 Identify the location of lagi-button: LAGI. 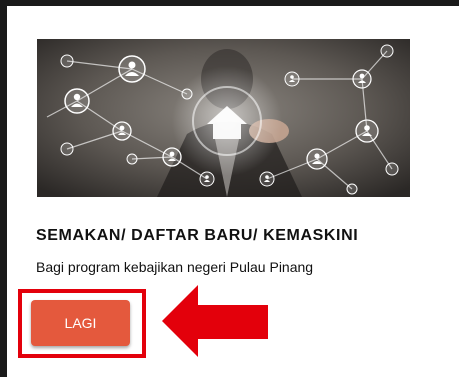
(80, 323).